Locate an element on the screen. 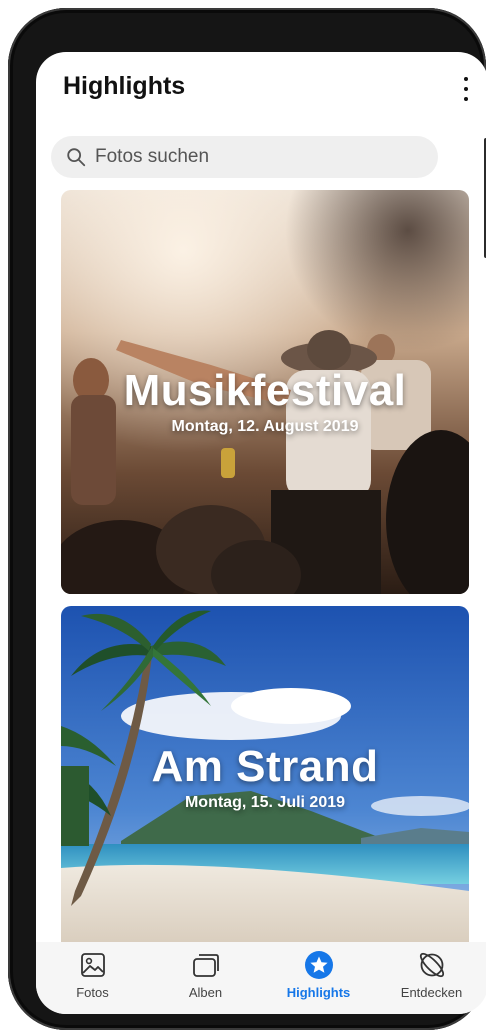 The image size is (486, 1034). discover-icon is located at coordinates (431, 965).